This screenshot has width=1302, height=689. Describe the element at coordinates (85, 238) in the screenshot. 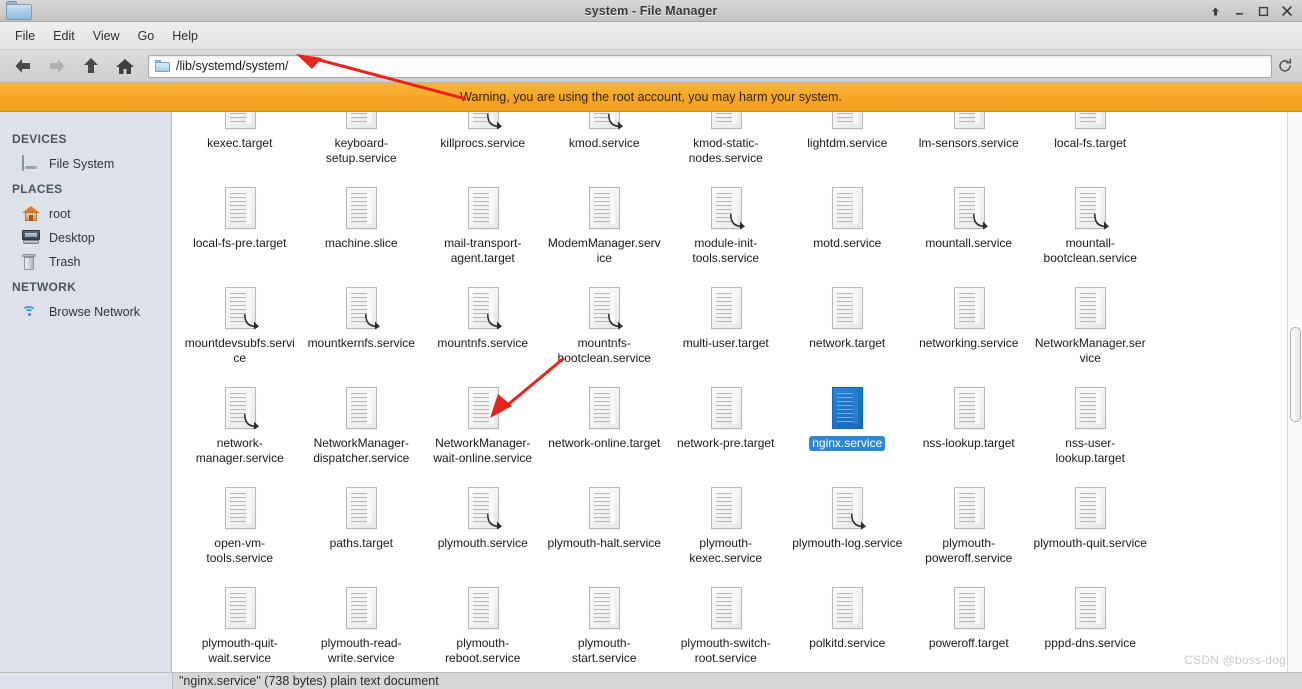

I see `sidebar-item-desktop: Desktop` at that location.